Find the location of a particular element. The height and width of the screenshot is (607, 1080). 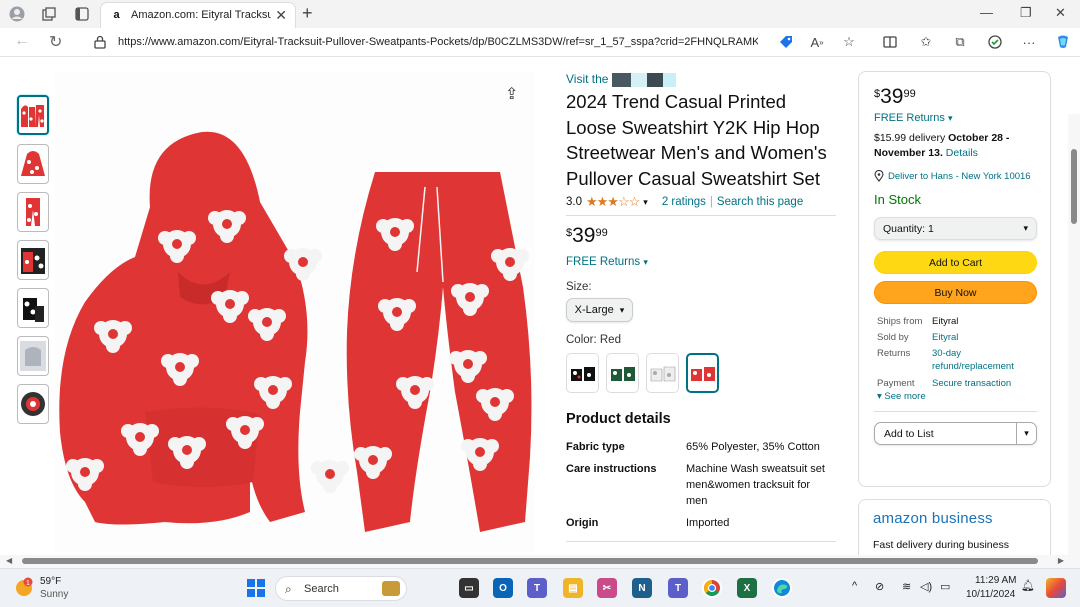

tab-actions-icon is located at coordinates (82, 14).